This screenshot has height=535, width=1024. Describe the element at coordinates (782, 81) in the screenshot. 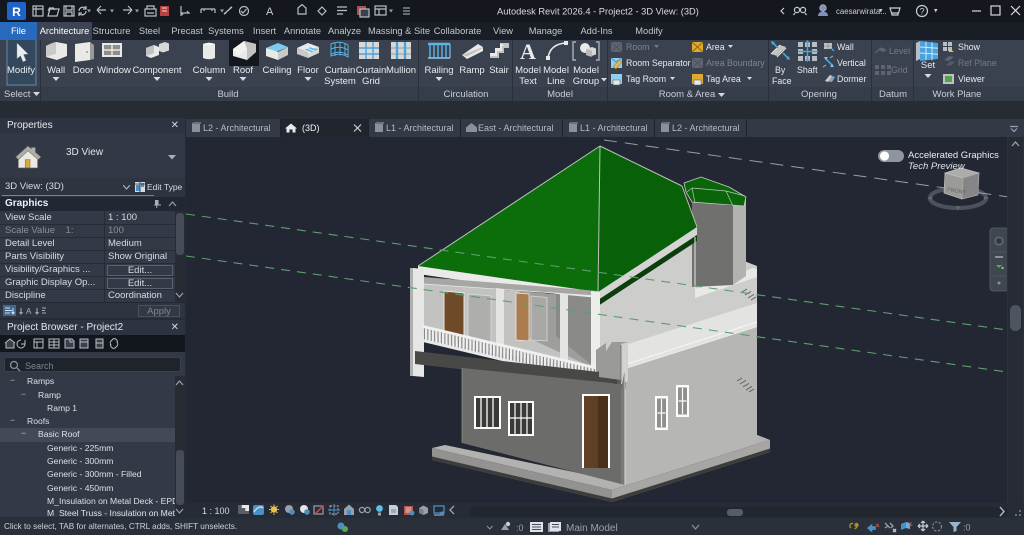

I see `svg-text: Face` at that location.